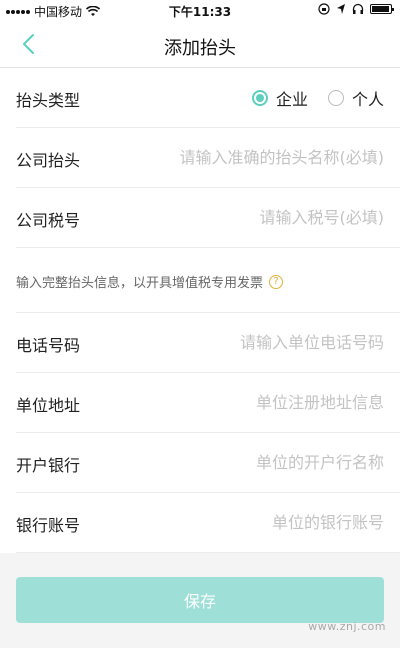 The image size is (400, 648). What do you see at coordinates (259, 98) in the screenshot?
I see `radio-selected-icon` at bounding box center [259, 98].